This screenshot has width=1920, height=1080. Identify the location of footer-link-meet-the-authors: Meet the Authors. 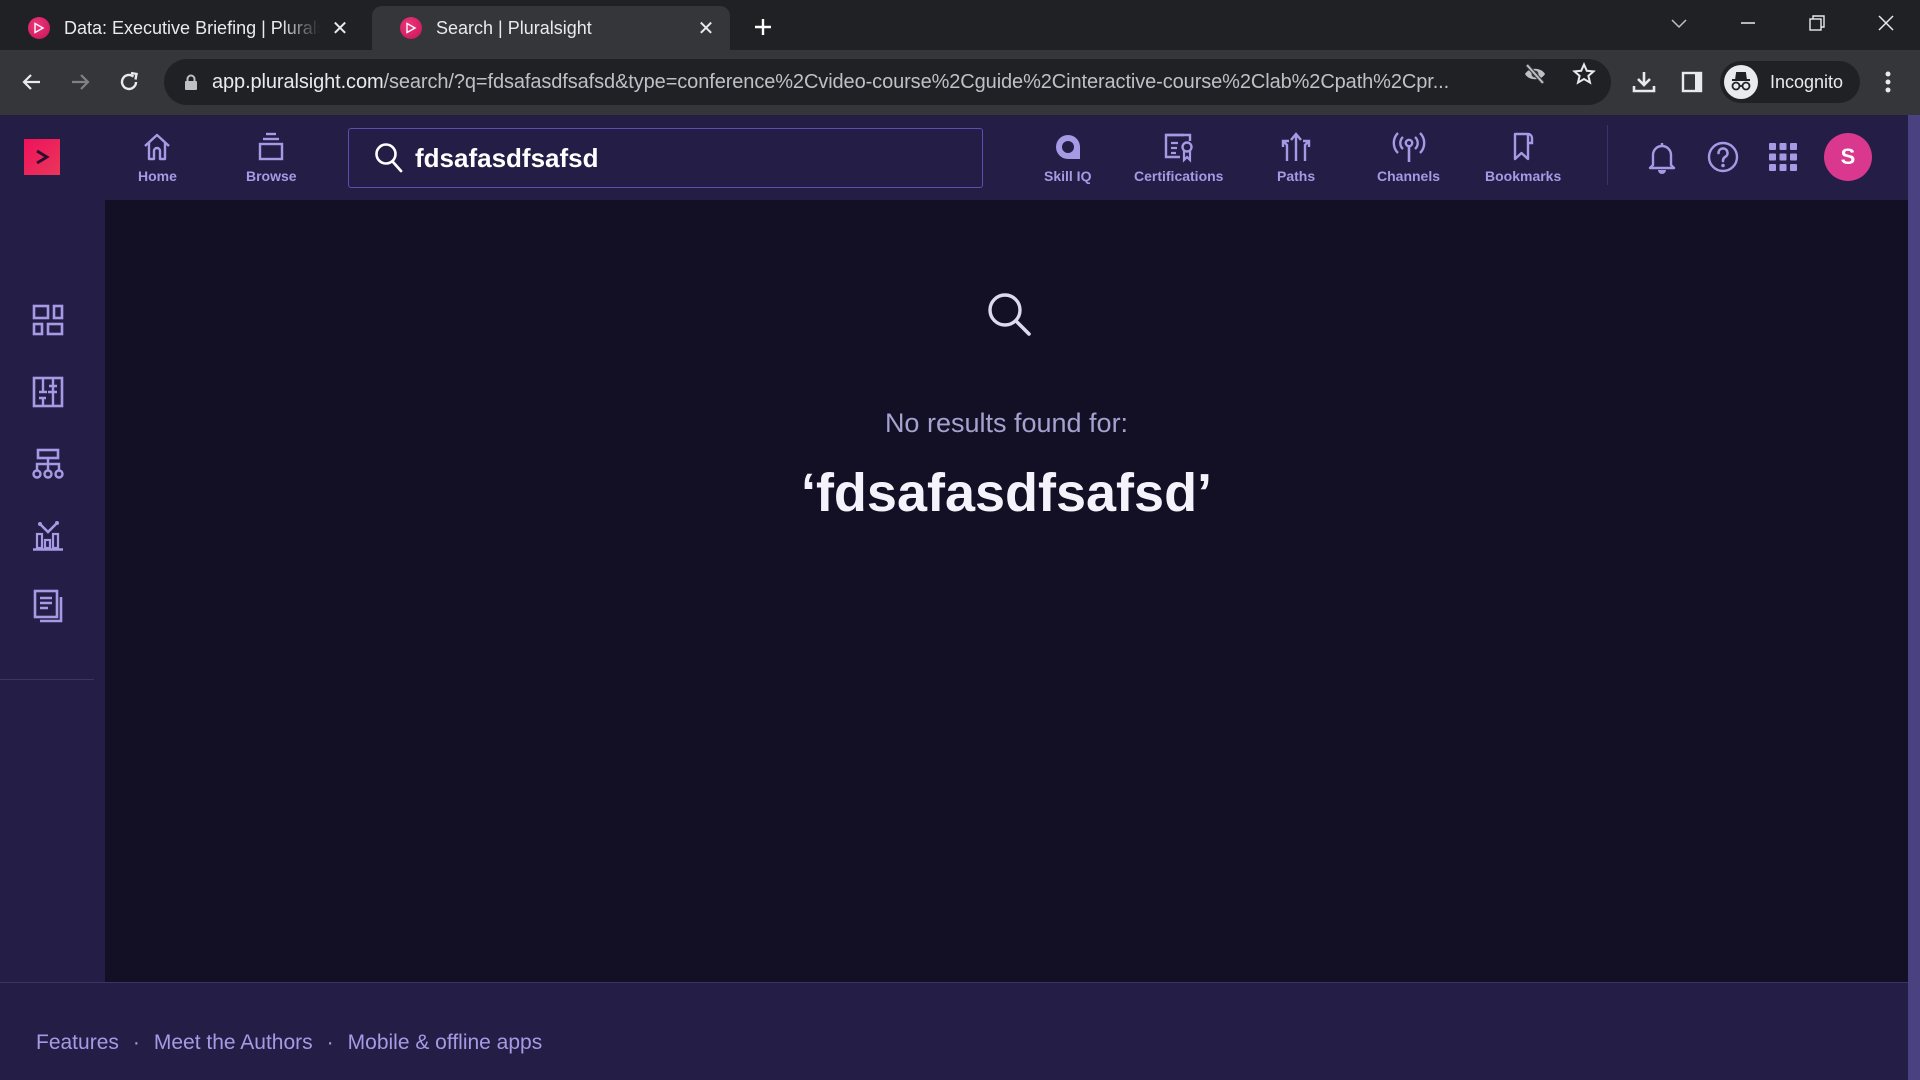
(233, 1043).